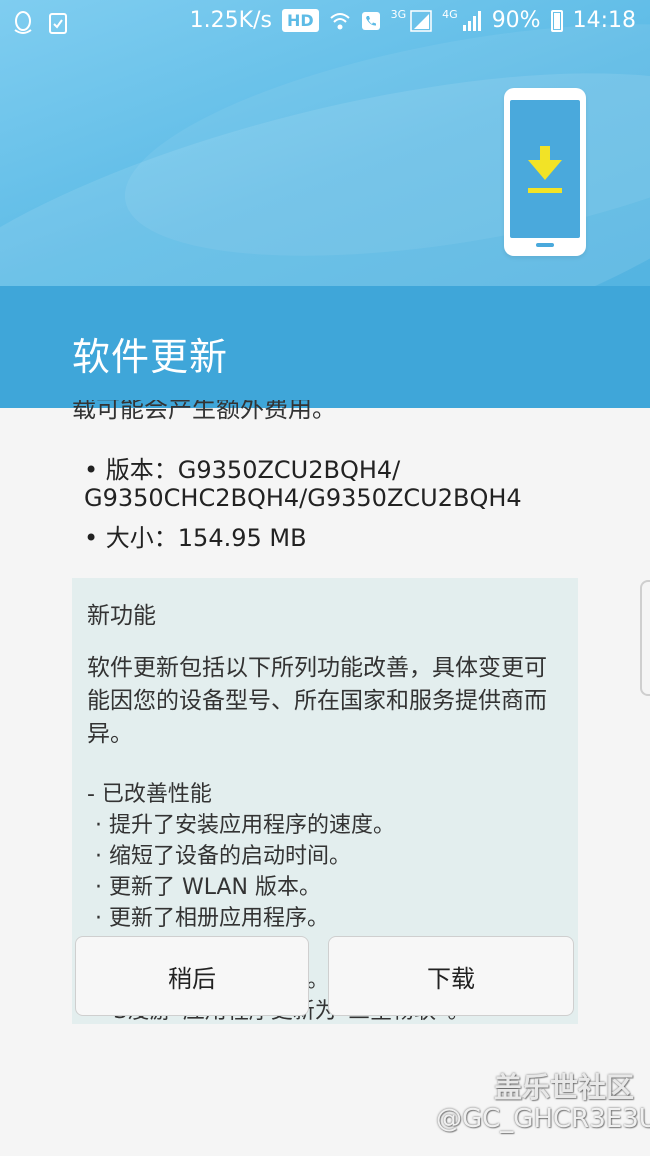 Image resolution: width=650 pixels, height=1156 pixels. Describe the element at coordinates (208, 887) in the screenshot. I see `list-item: · 更新了 WLAN 版本。` at that location.